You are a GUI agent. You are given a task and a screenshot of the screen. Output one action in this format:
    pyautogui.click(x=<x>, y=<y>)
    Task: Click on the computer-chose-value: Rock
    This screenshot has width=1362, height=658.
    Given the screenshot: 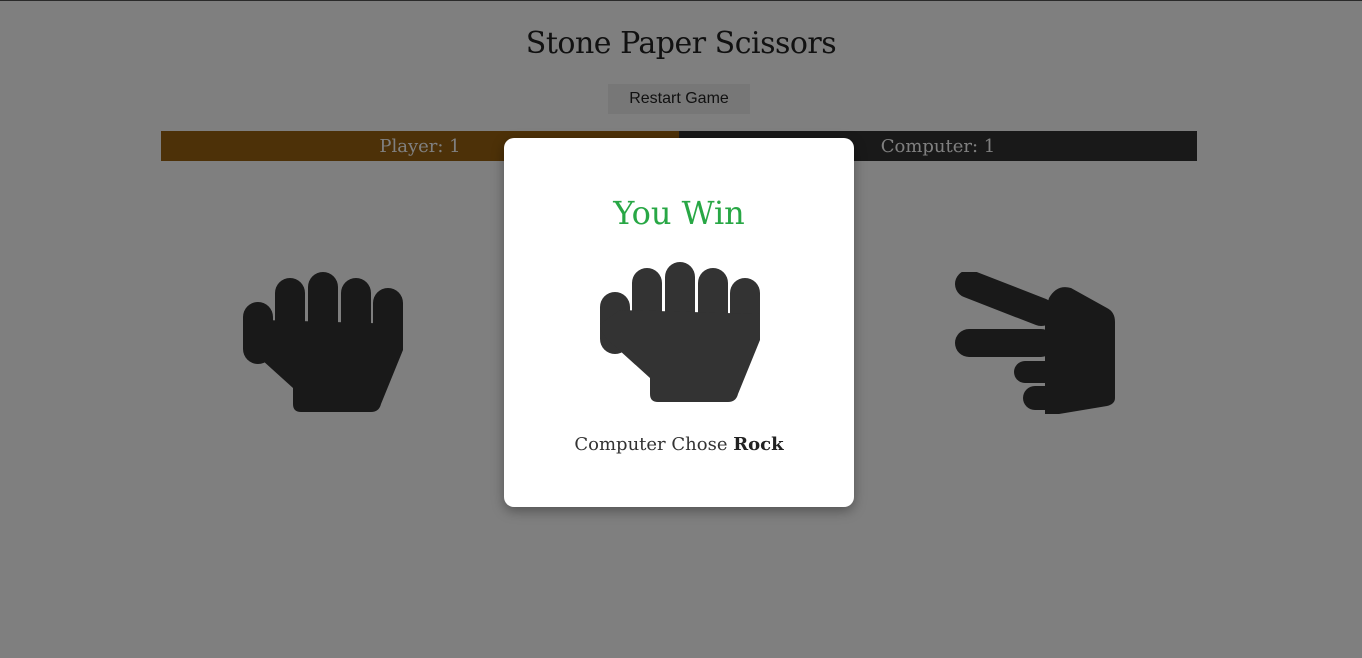 What is the action you would take?
    pyautogui.click(x=758, y=444)
    